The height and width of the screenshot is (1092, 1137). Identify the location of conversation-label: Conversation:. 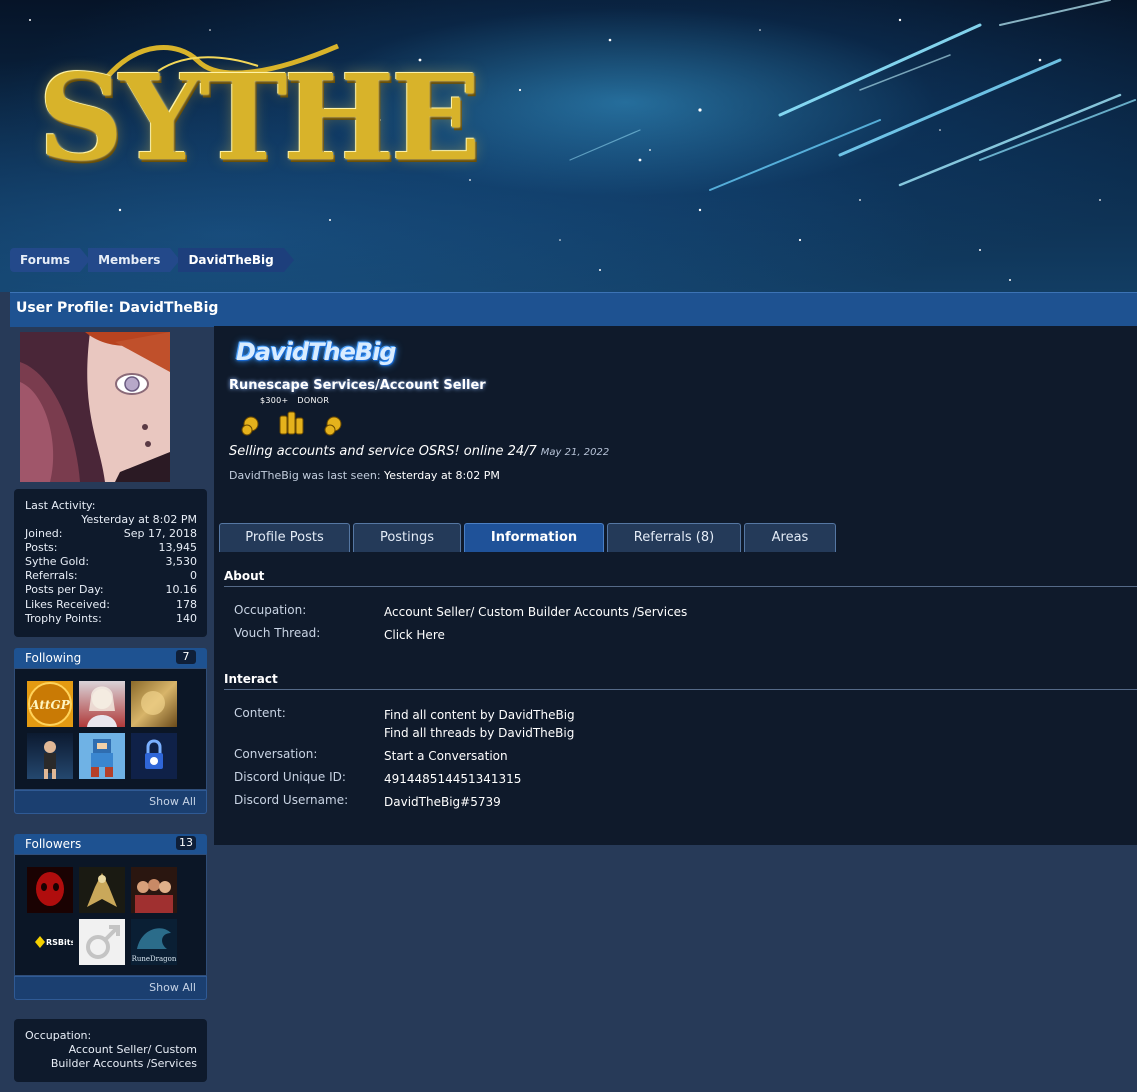
(276, 754).